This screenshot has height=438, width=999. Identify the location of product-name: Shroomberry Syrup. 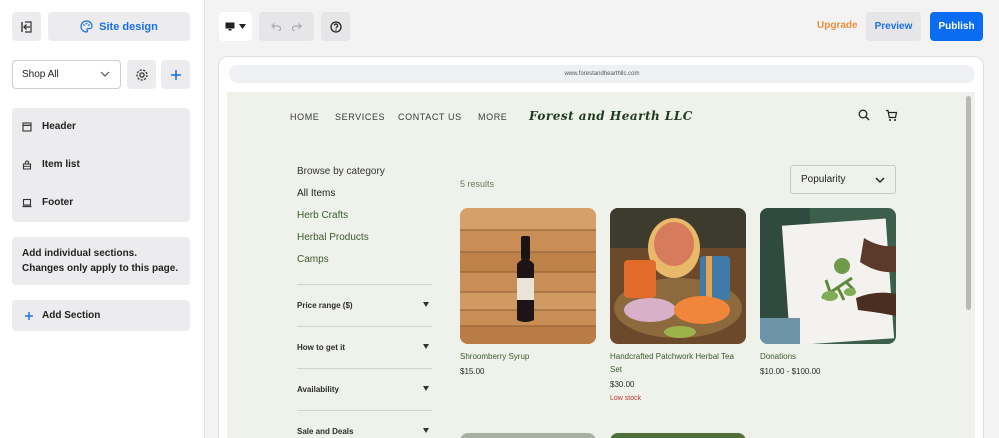
(528, 356).